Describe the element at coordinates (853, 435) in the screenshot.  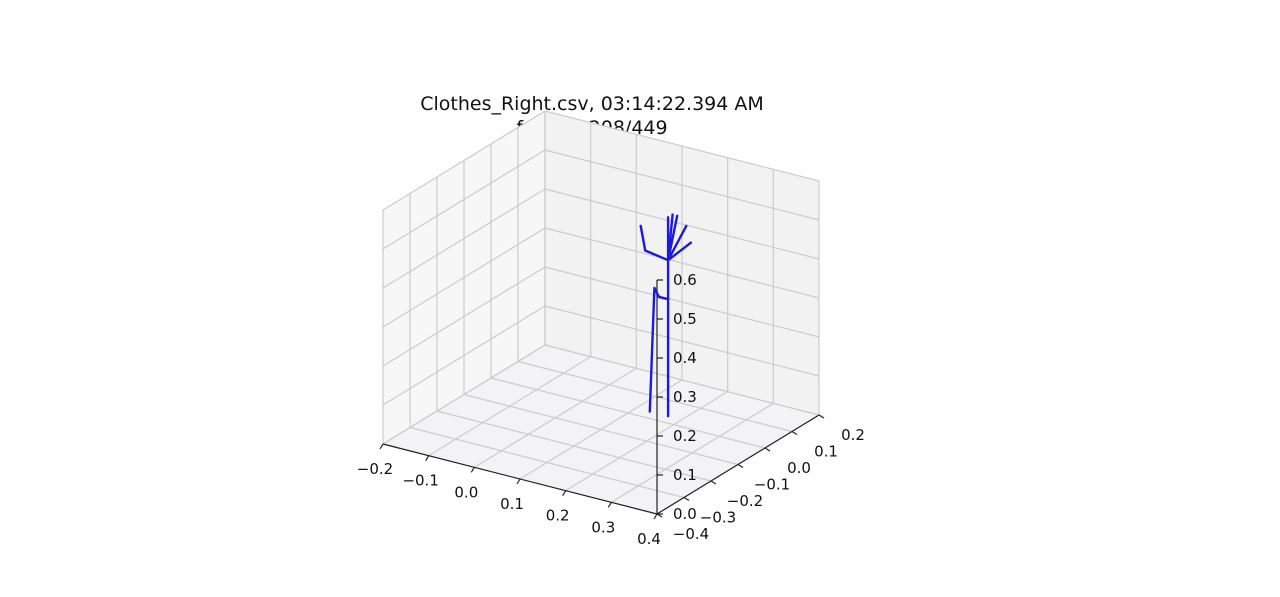
I see `y-tick-label: 0.2` at that location.